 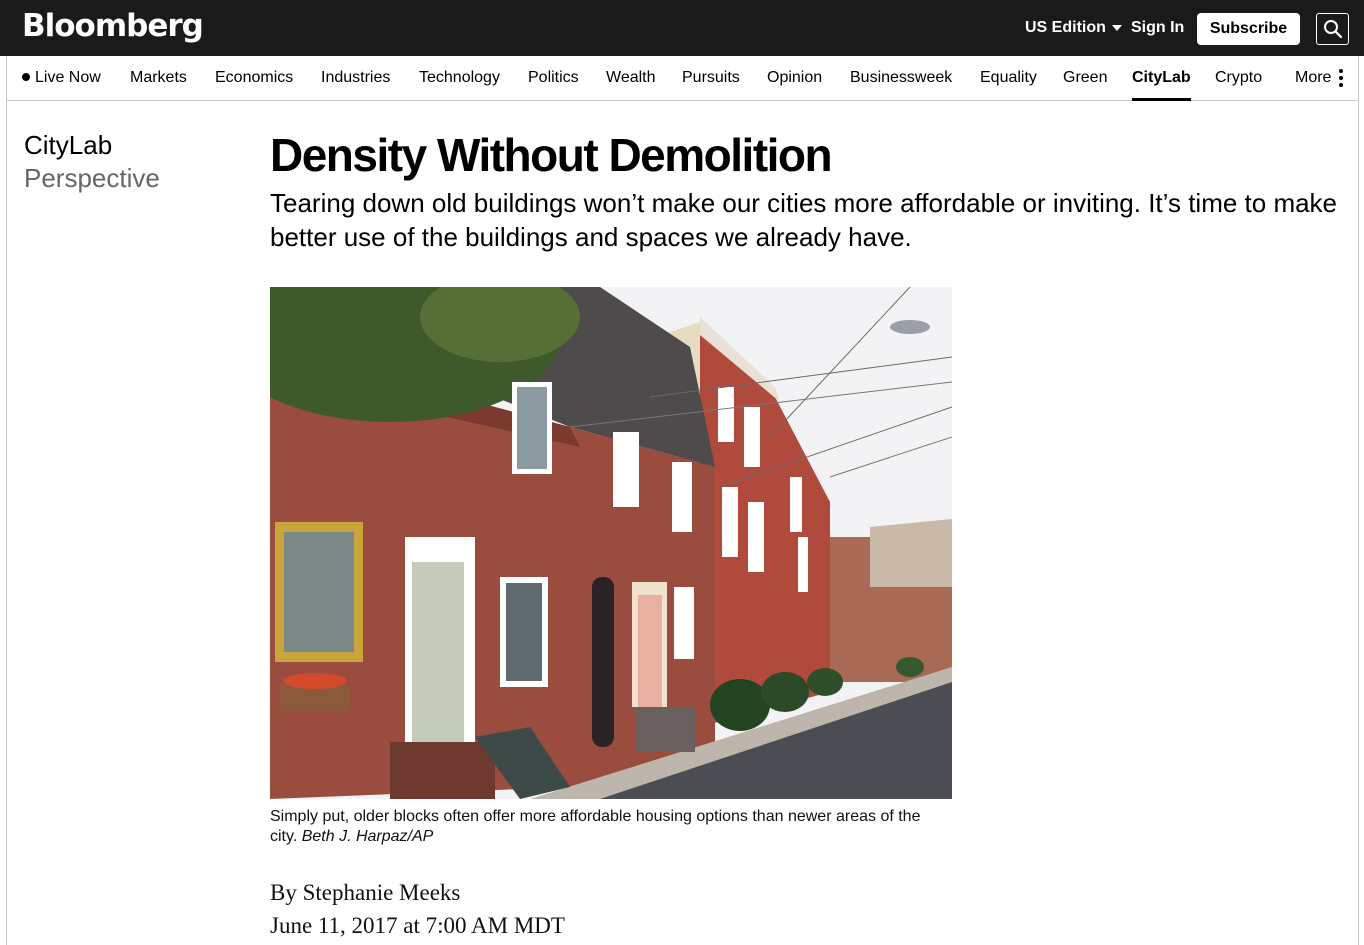 I want to click on nav-live-now: Live Now, so click(x=61, y=78).